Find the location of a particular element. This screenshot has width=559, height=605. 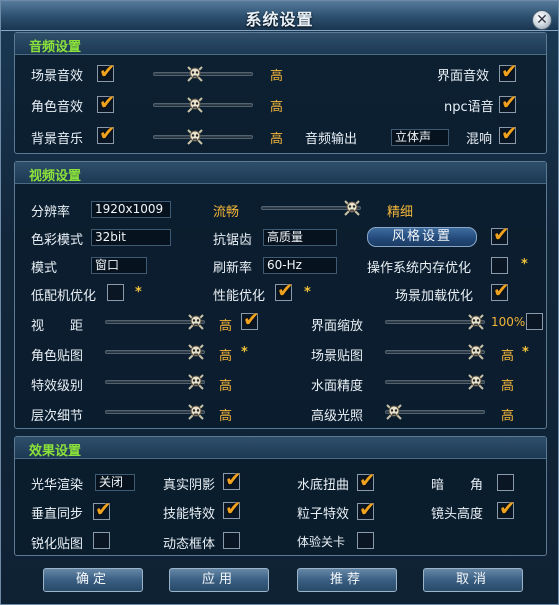

effects-panel-title: 效果设置 is located at coordinates (55, 451).